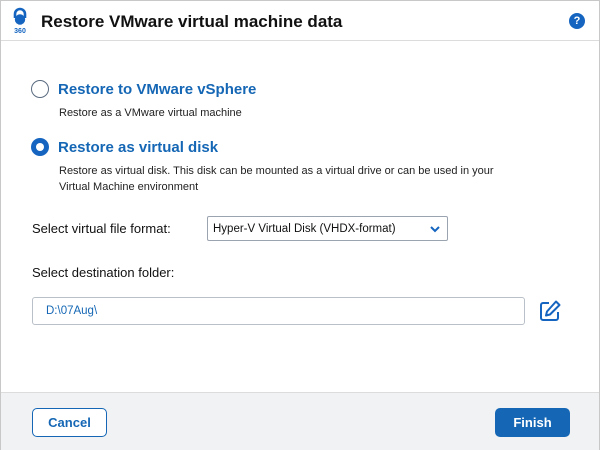 This screenshot has width=600, height=450. What do you see at coordinates (157, 89) in the screenshot?
I see `option-label-vsphere: Restore to VMware vSphere` at bounding box center [157, 89].